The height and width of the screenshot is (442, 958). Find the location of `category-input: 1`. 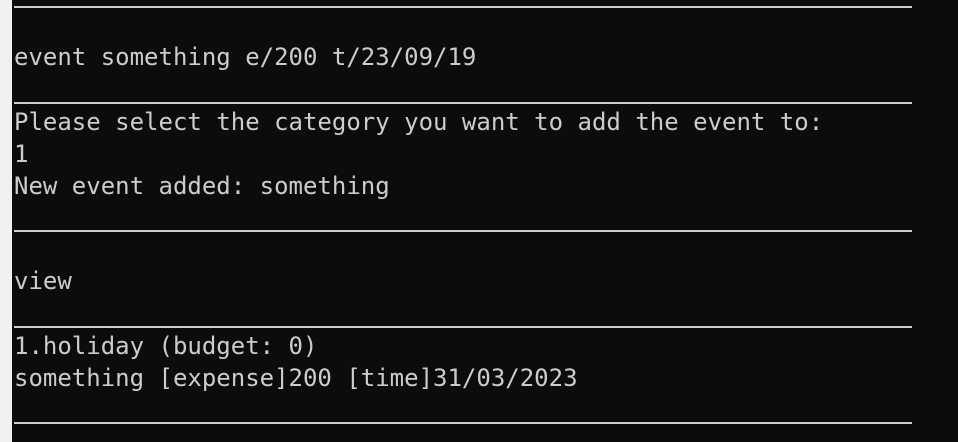

category-input: 1 is located at coordinates (21, 154).